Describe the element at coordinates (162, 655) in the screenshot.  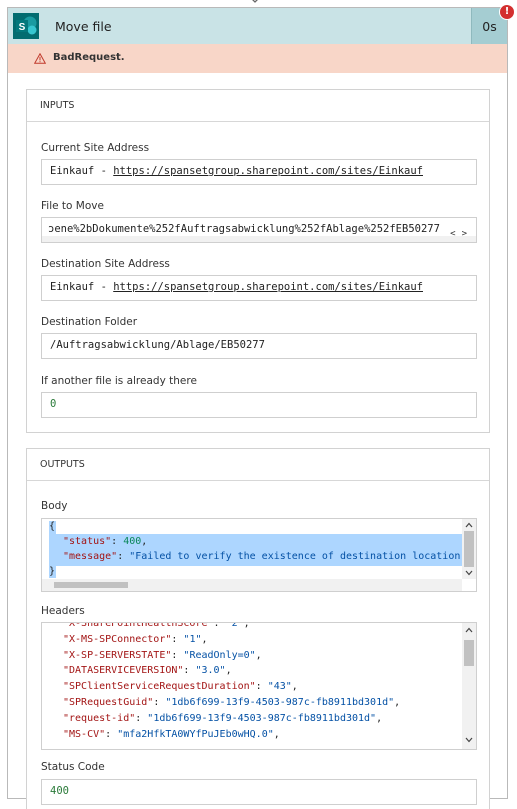
I see `header-line: "X-SP-SERVERSTATE": "ReadOnly=0",` at that location.